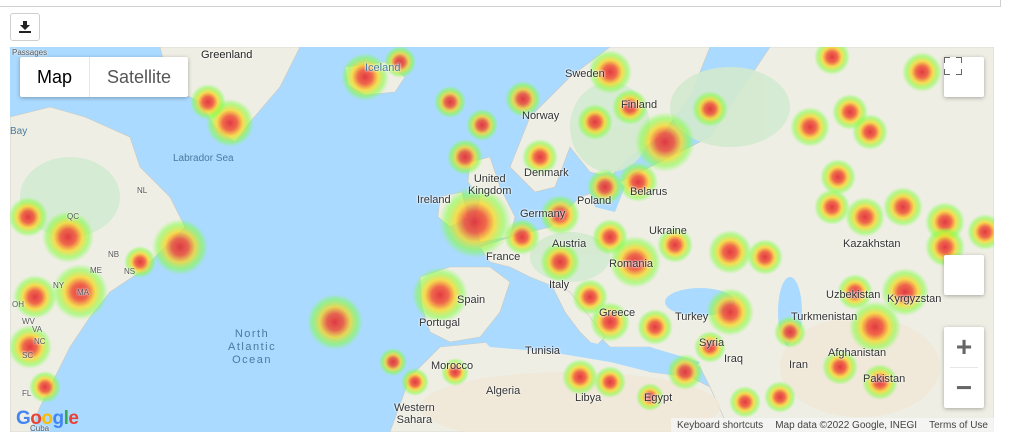 Image resolution: width=1012 pixels, height=439 pixels. Describe the element at coordinates (503, 391) in the screenshot. I see `label-algeria: Algeria` at that location.